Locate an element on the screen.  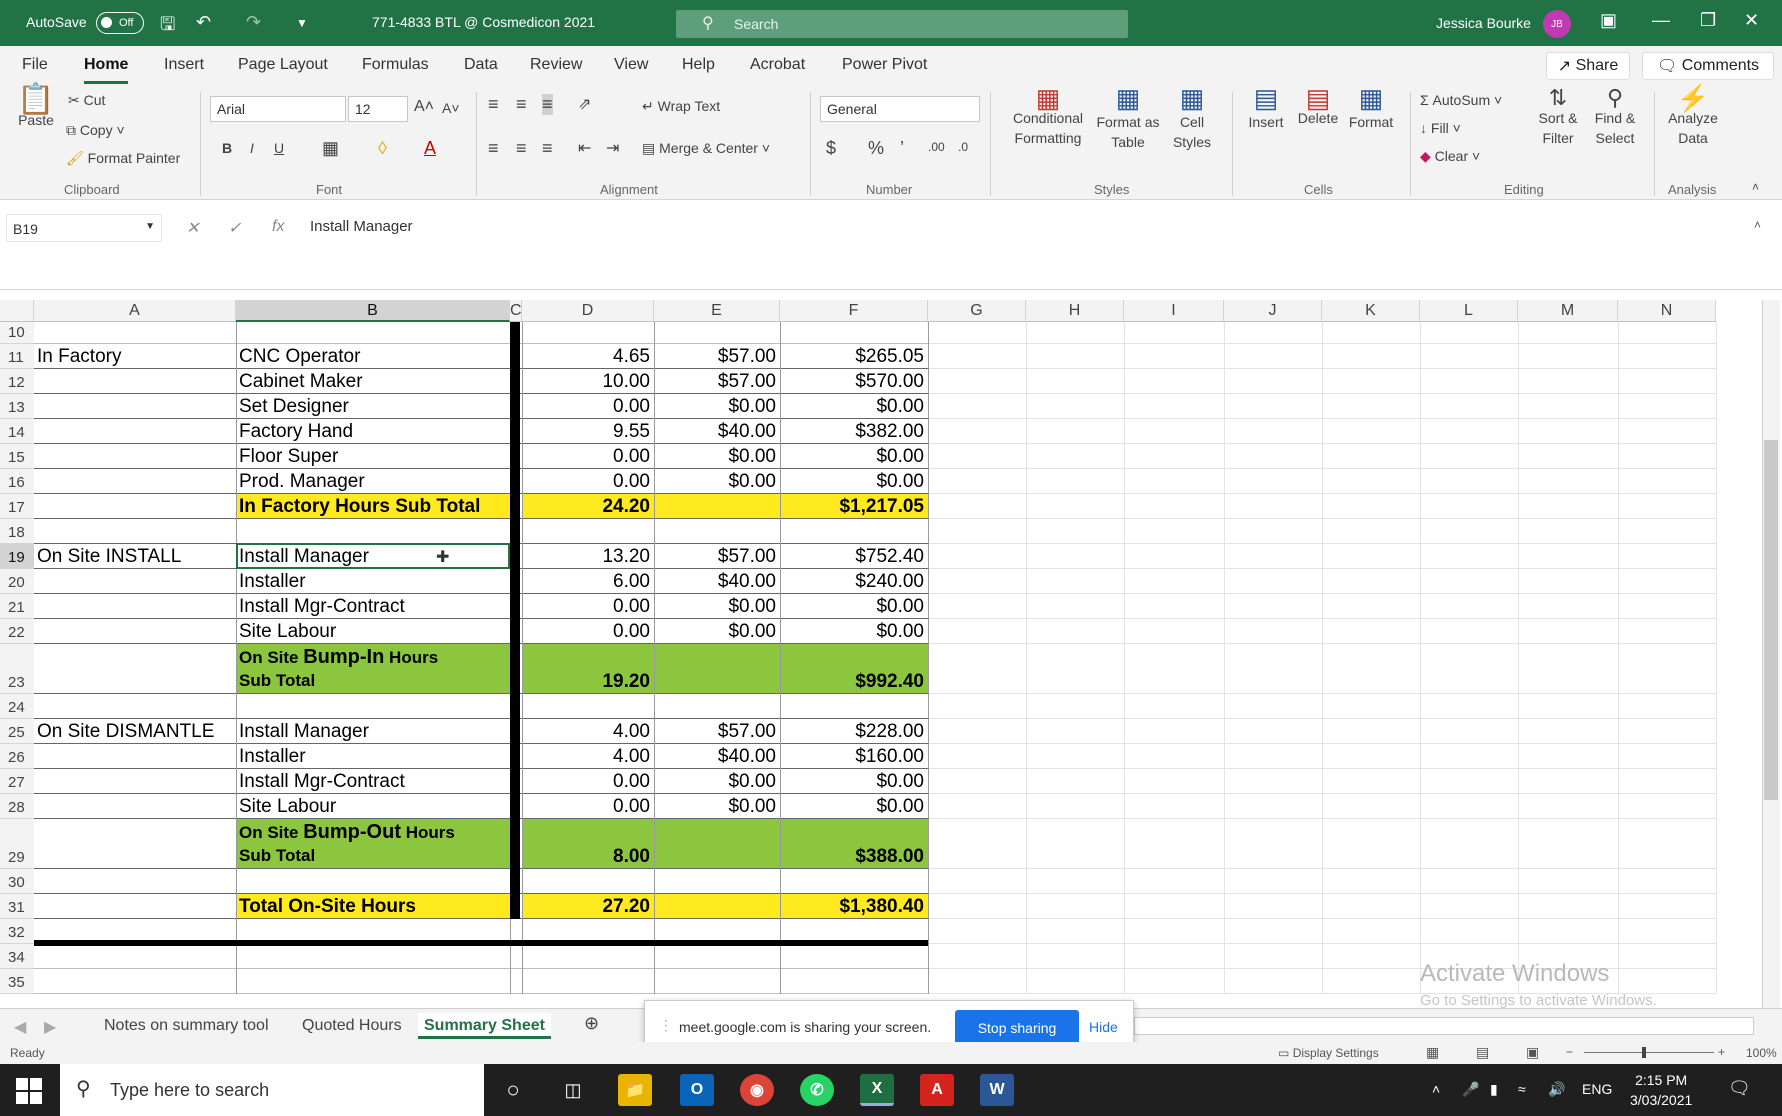
cell-f14: $382.00 is located at coordinates (855, 431).